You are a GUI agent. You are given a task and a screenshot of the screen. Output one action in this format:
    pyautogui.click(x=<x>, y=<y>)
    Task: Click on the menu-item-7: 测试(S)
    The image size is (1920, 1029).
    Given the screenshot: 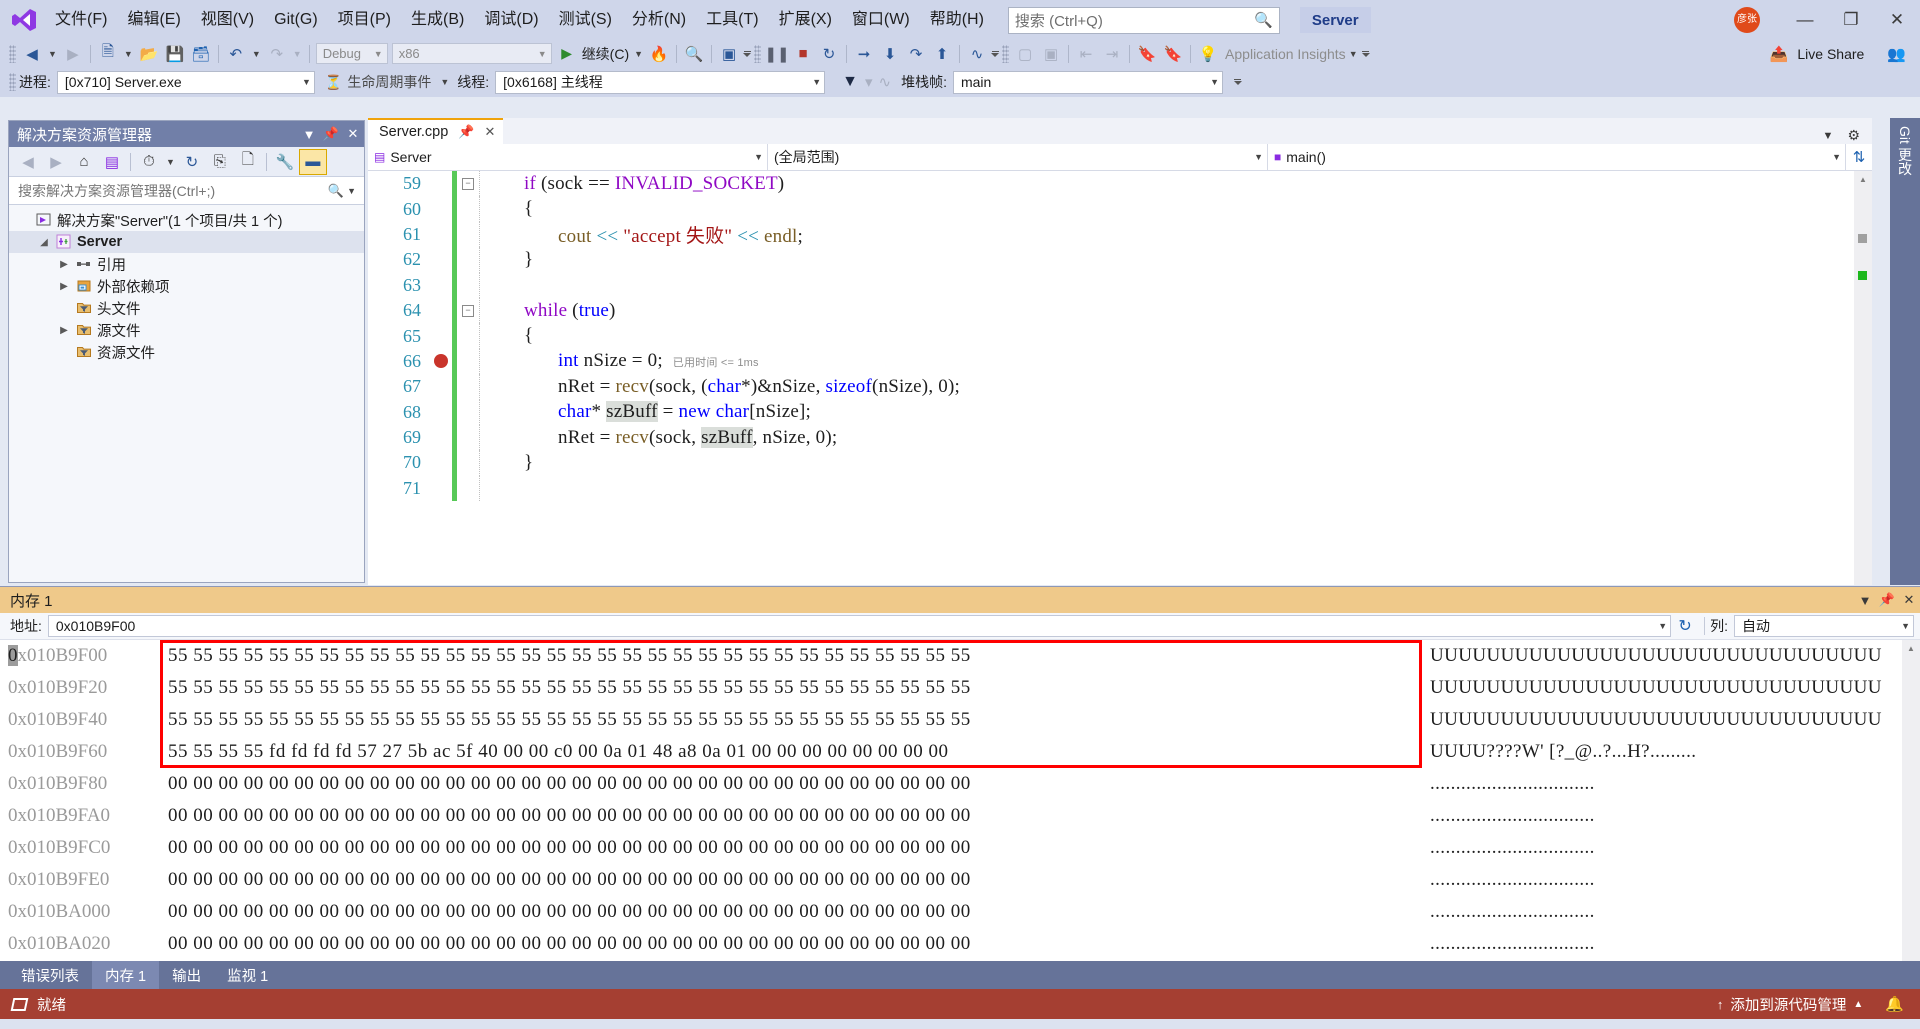 What is the action you would take?
    pyautogui.click(x=585, y=20)
    